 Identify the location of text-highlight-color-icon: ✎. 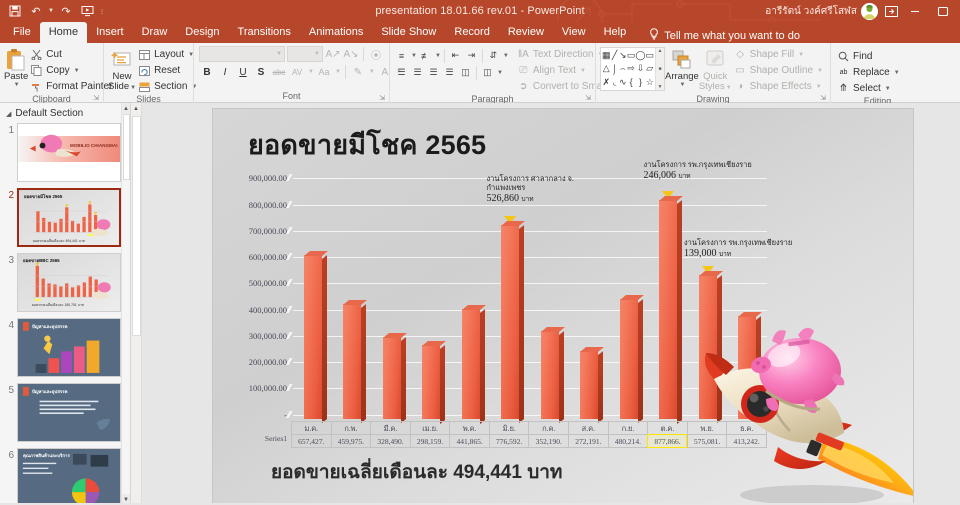
(358, 72).